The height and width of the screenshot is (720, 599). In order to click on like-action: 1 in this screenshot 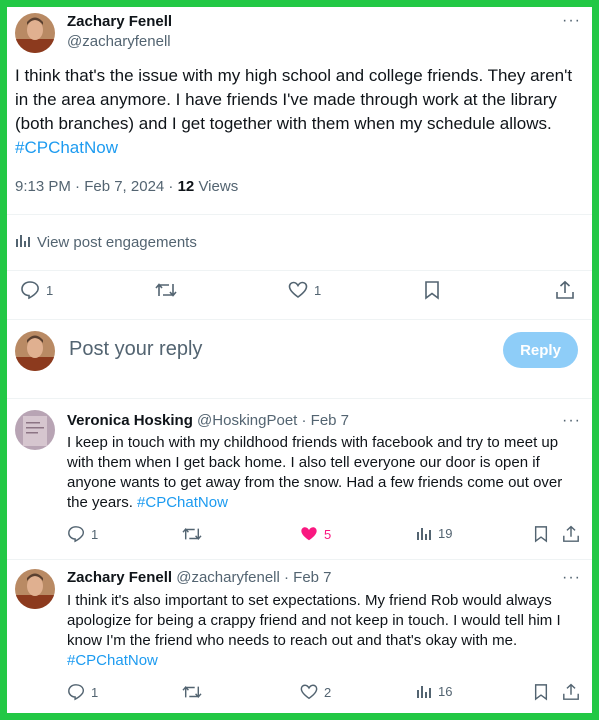, I will do `click(304, 290)`.